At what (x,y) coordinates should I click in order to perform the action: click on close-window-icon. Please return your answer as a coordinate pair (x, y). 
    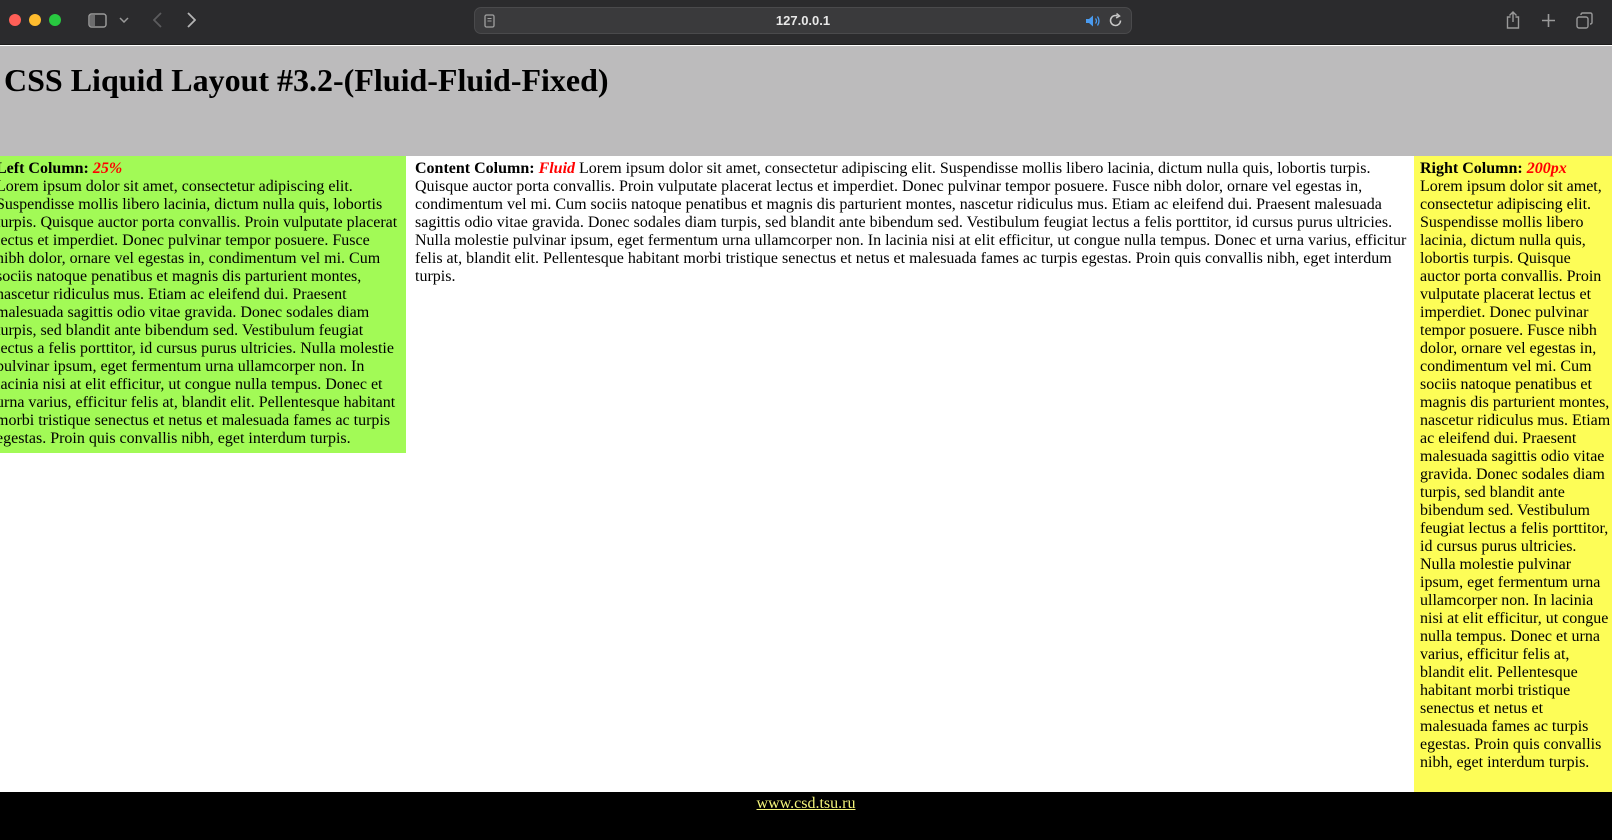
    Looking at the image, I should click on (15, 20).